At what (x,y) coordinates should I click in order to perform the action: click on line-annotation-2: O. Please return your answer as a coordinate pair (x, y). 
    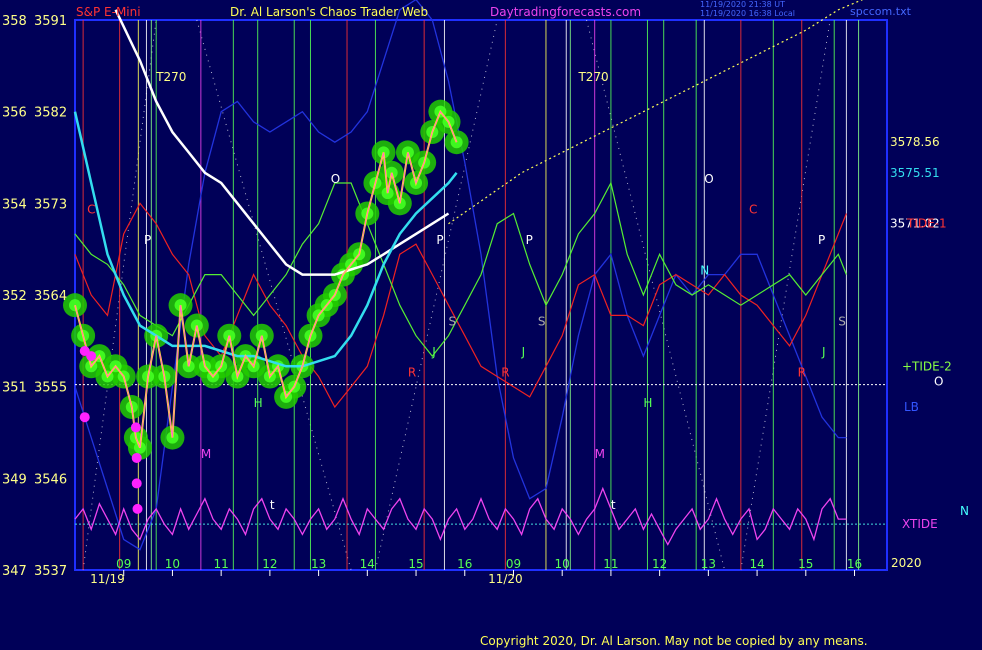
    Looking at the image, I should click on (335, 179).